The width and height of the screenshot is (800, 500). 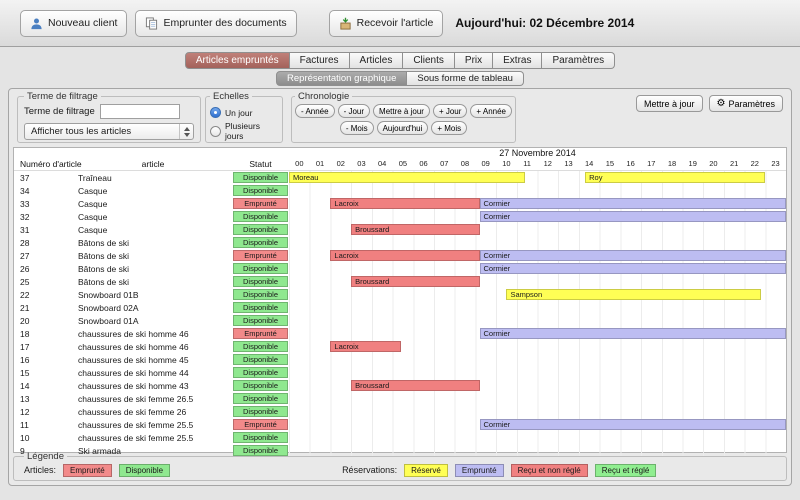 What do you see at coordinates (25, 281) in the screenshot?
I see `article-number: 25` at bounding box center [25, 281].